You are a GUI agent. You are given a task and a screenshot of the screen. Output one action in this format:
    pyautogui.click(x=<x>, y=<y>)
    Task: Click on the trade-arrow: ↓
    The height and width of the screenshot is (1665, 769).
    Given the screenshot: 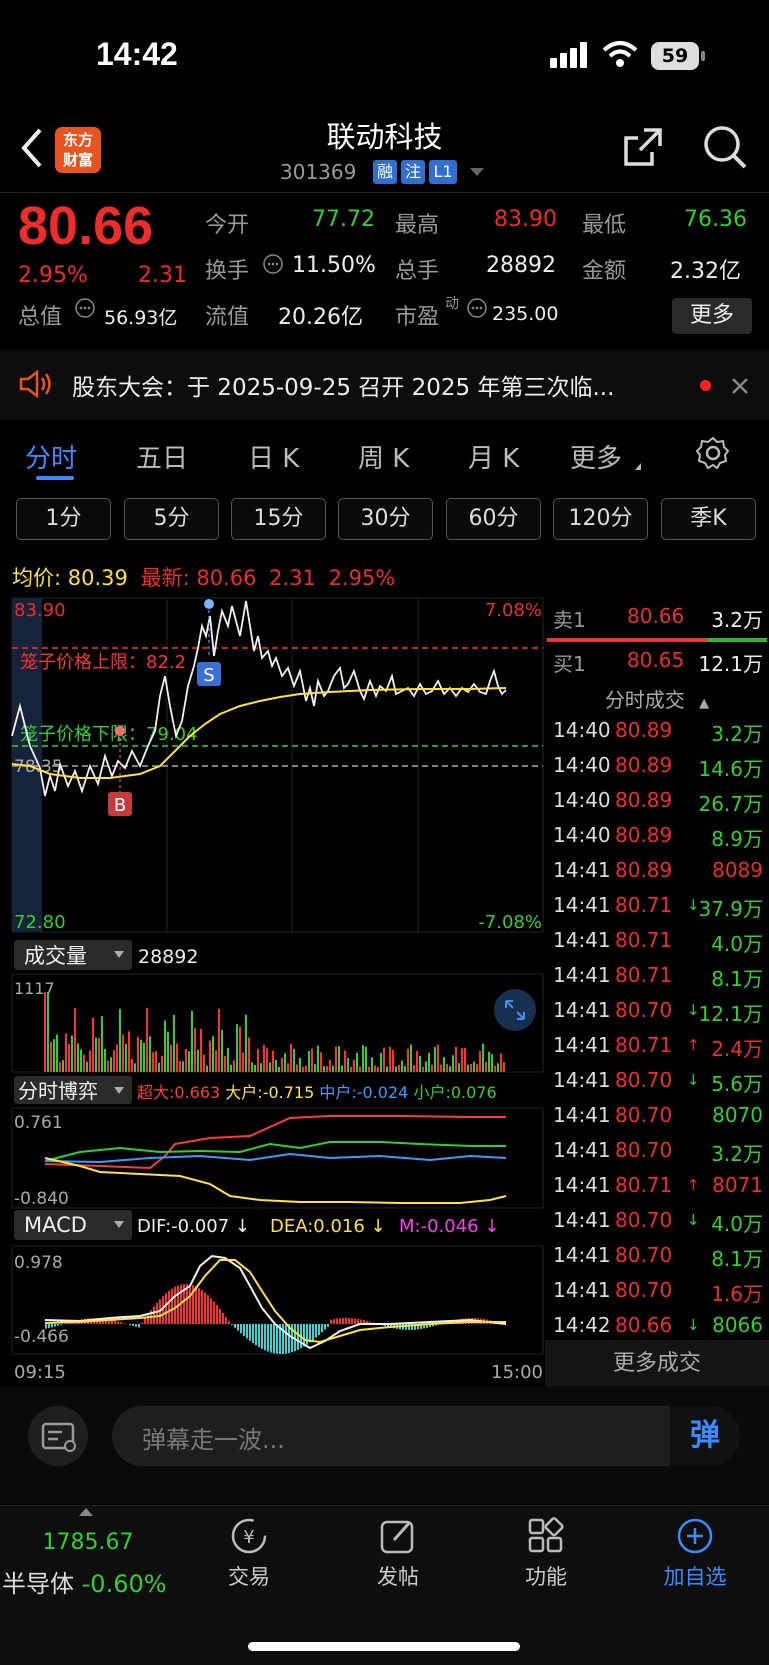 What is the action you would take?
    pyautogui.click(x=693, y=1080)
    